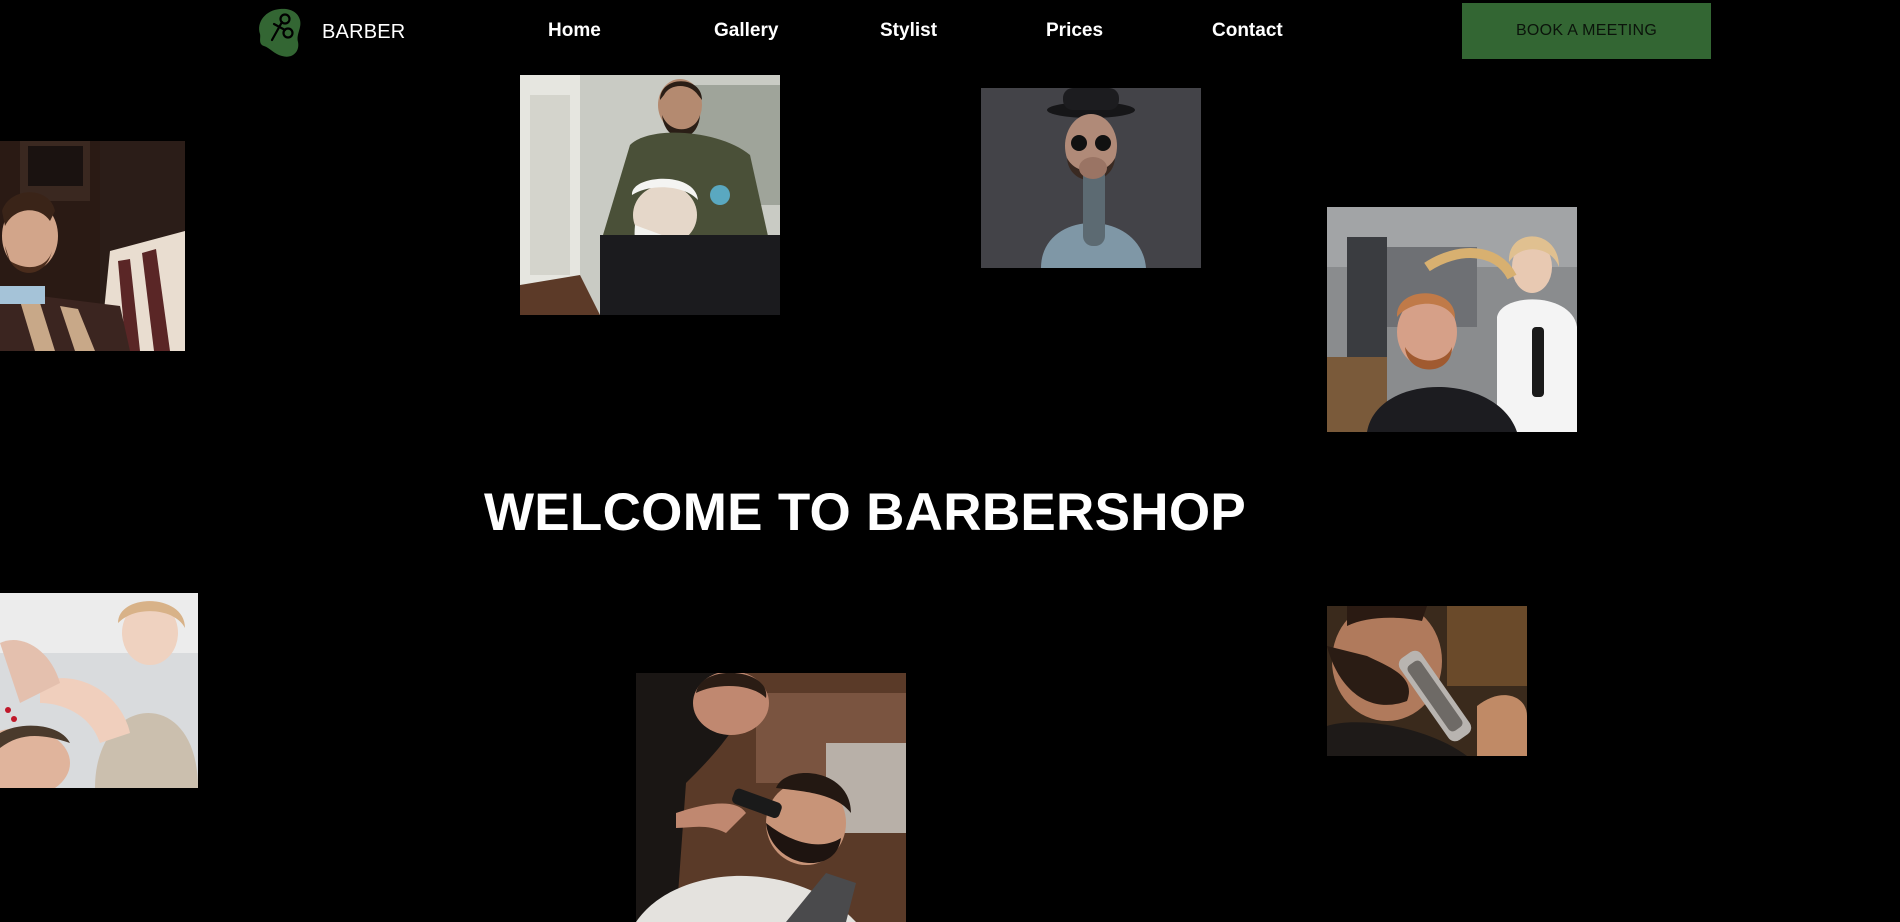 The width and height of the screenshot is (1900, 922). I want to click on gallery-photo-hairspray, so click(1452, 319).